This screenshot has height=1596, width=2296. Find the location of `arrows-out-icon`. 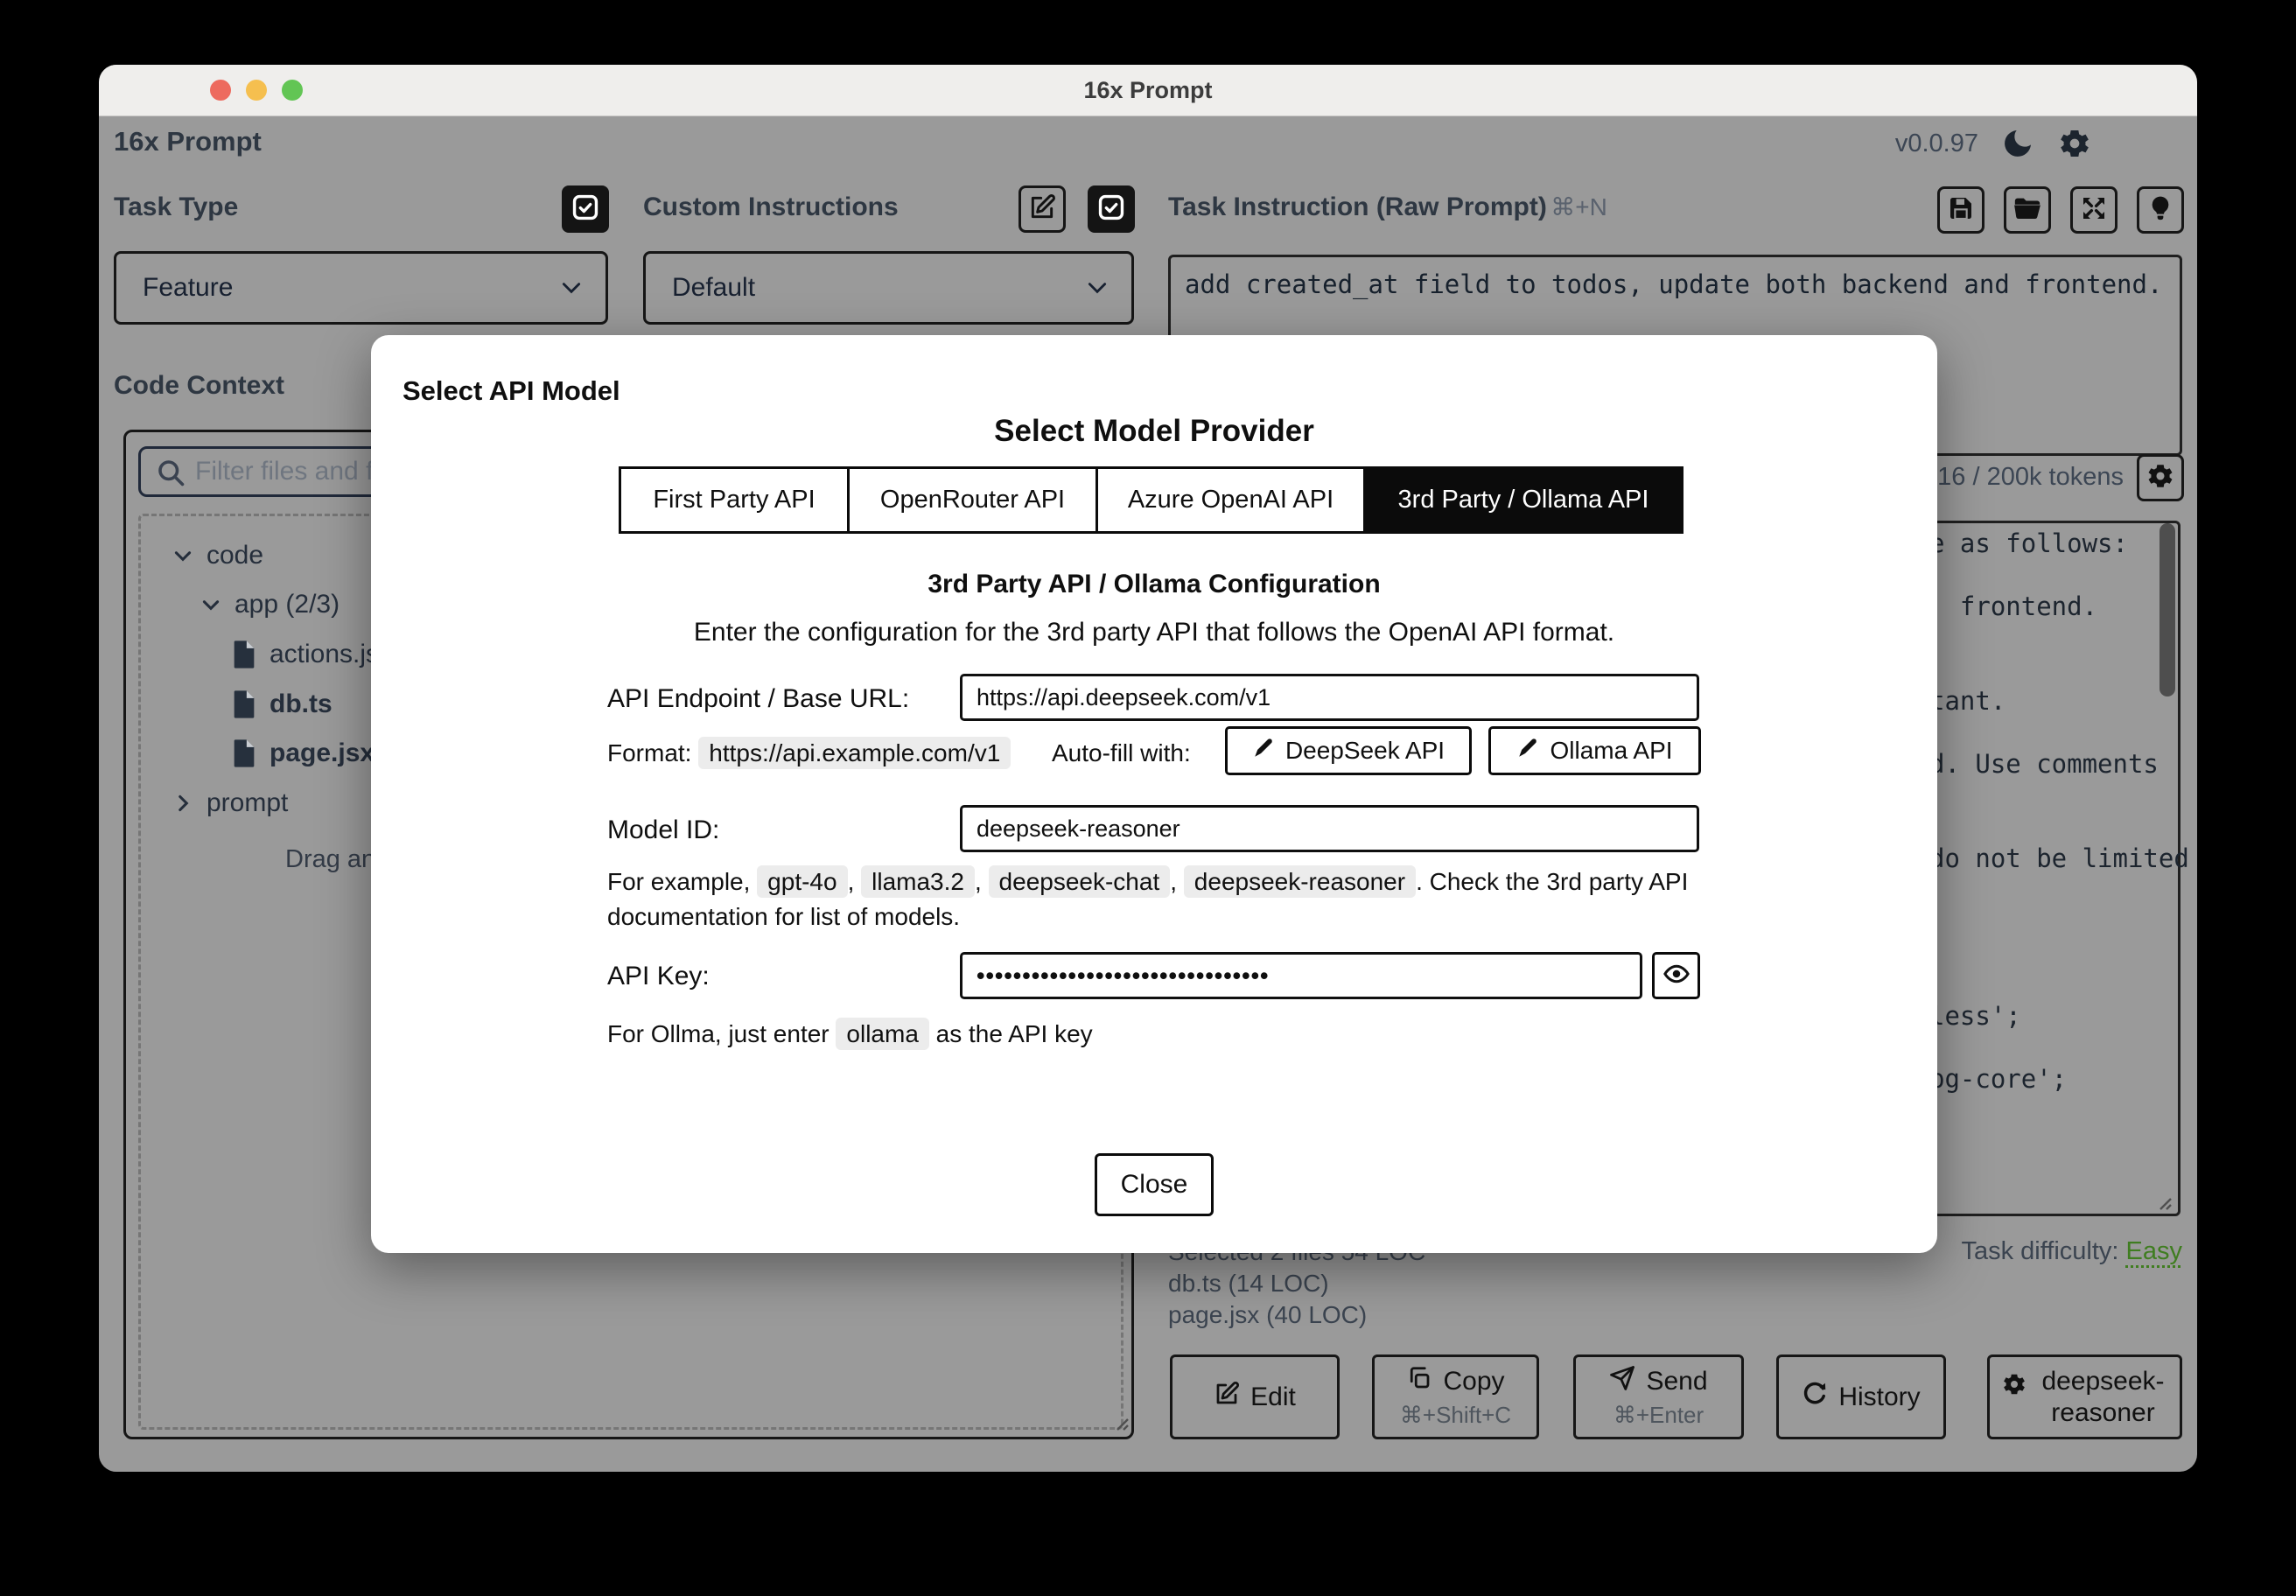

arrows-out-icon is located at coordinates (2094, 210).